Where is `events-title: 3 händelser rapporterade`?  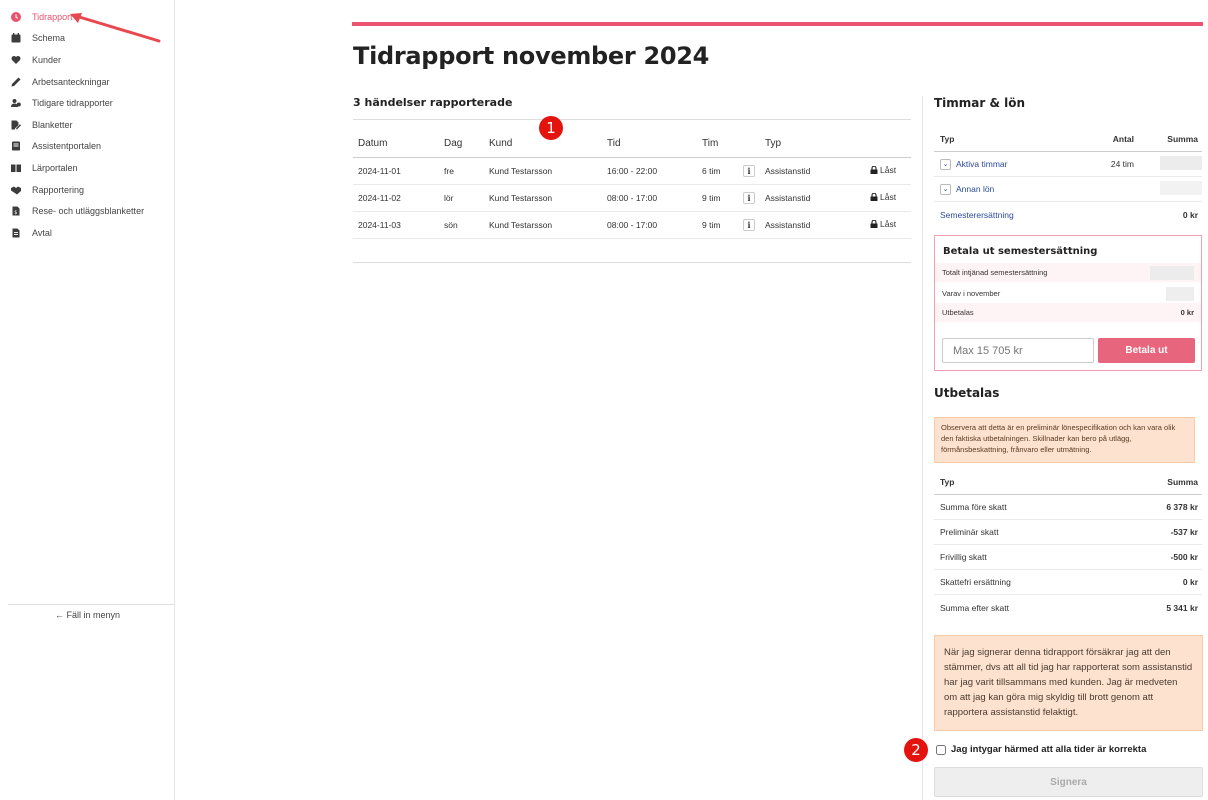 events-title: 3 händelser rapporterade is located at coordinates (433, 102).